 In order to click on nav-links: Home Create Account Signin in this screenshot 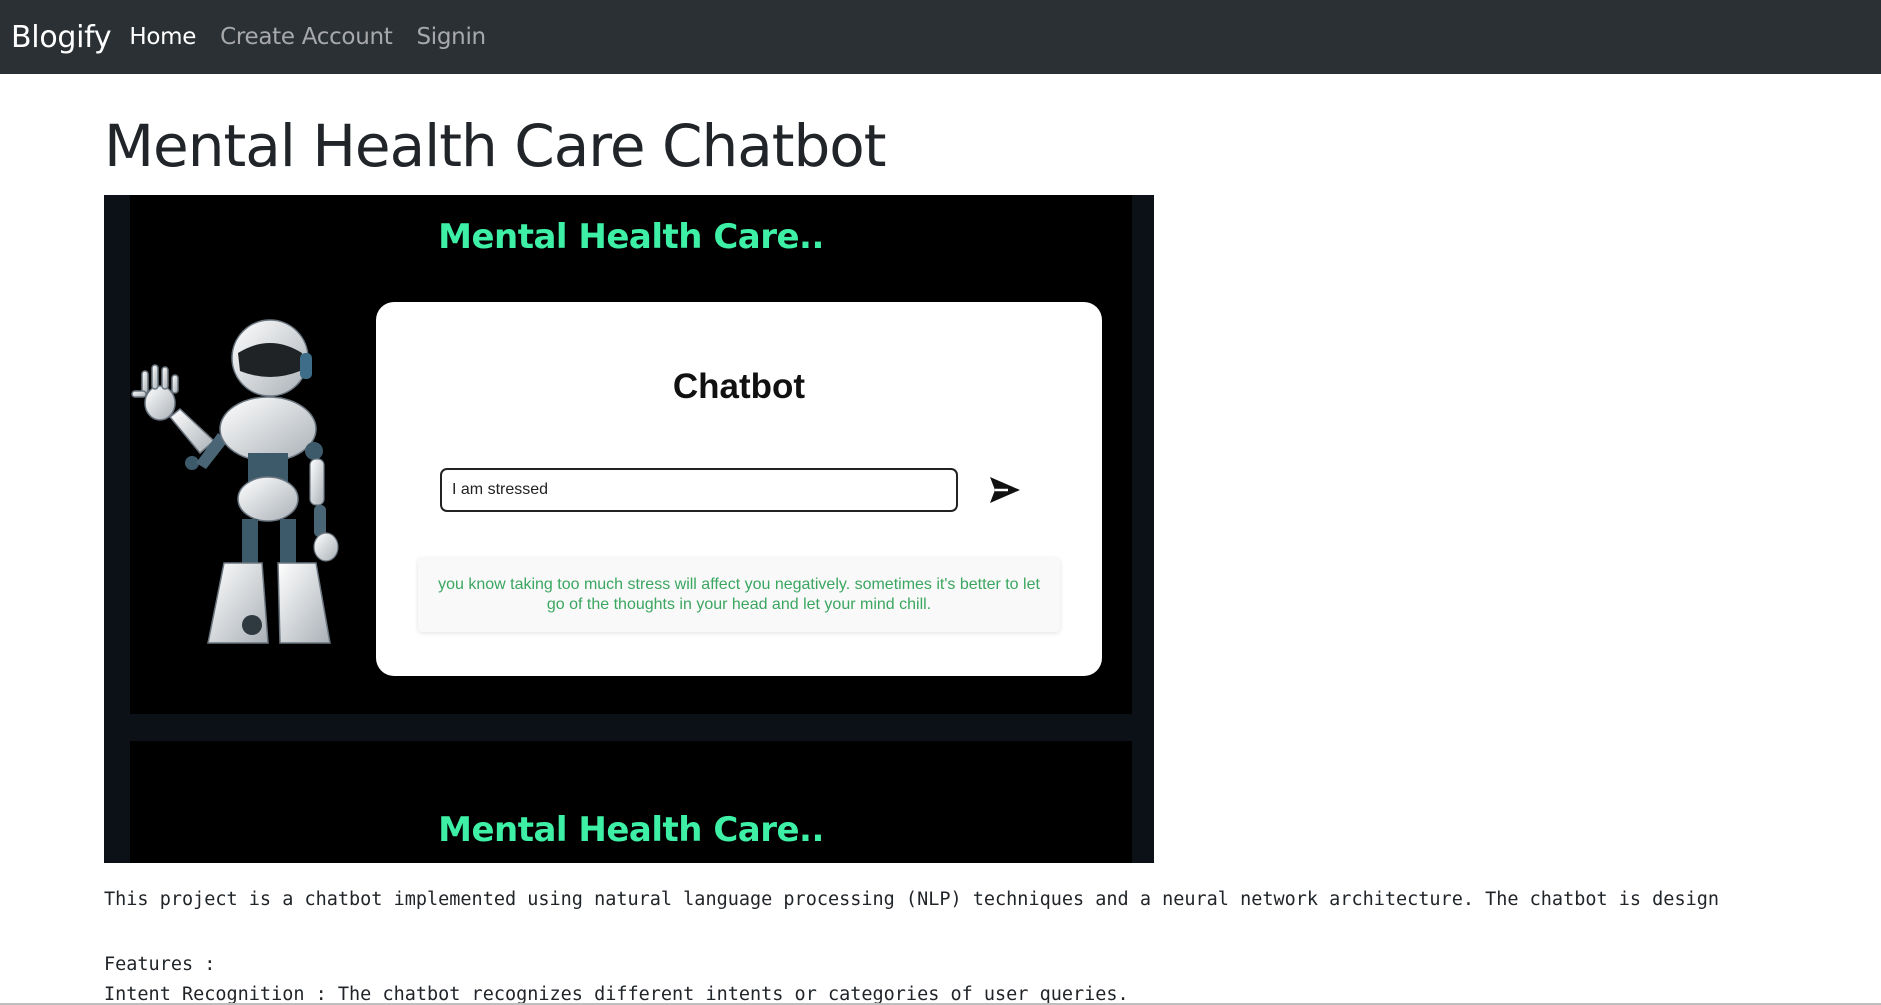, I will do `click(319, 37)`.